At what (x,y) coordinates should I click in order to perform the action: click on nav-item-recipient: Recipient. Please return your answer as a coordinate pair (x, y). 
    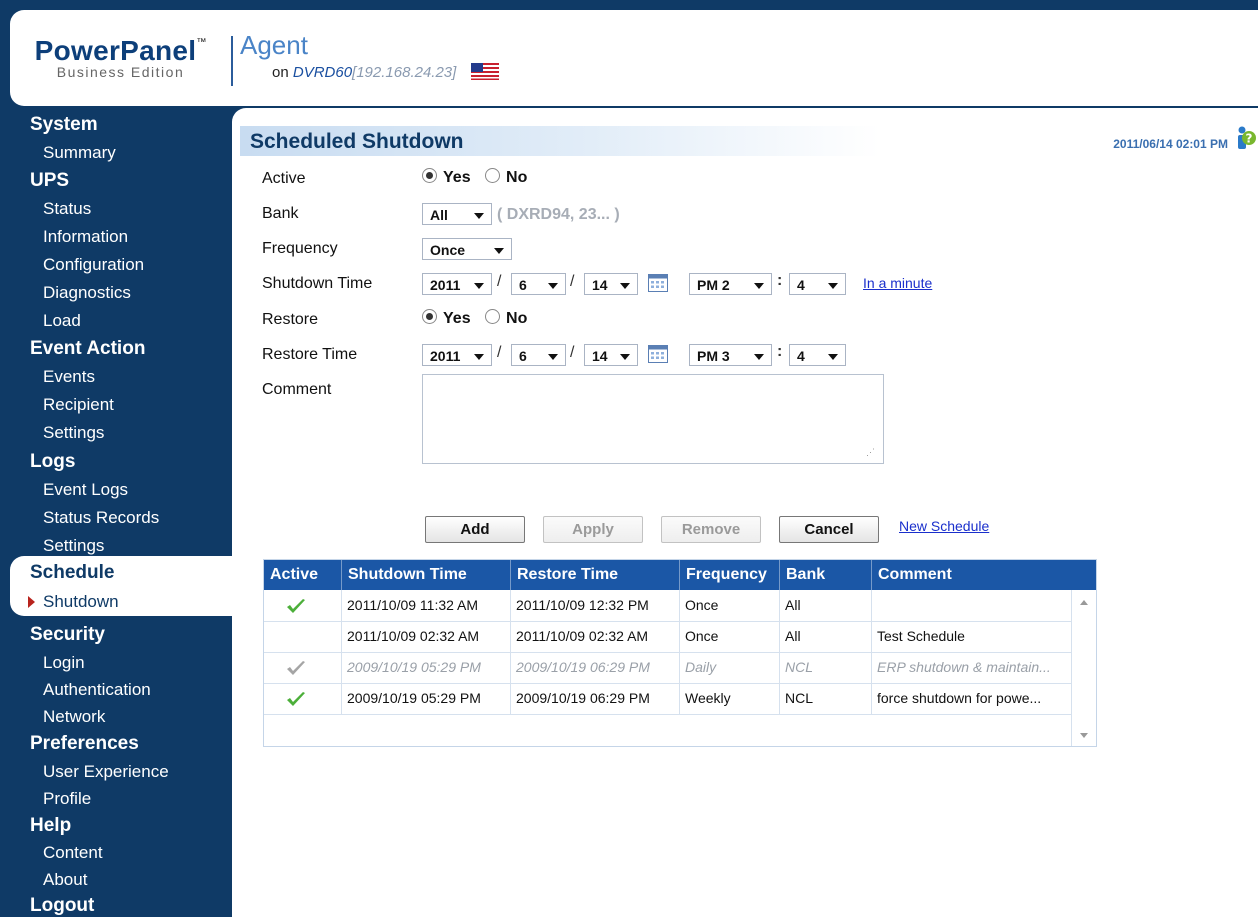
    Looking at the image, I should click on (78, 405).